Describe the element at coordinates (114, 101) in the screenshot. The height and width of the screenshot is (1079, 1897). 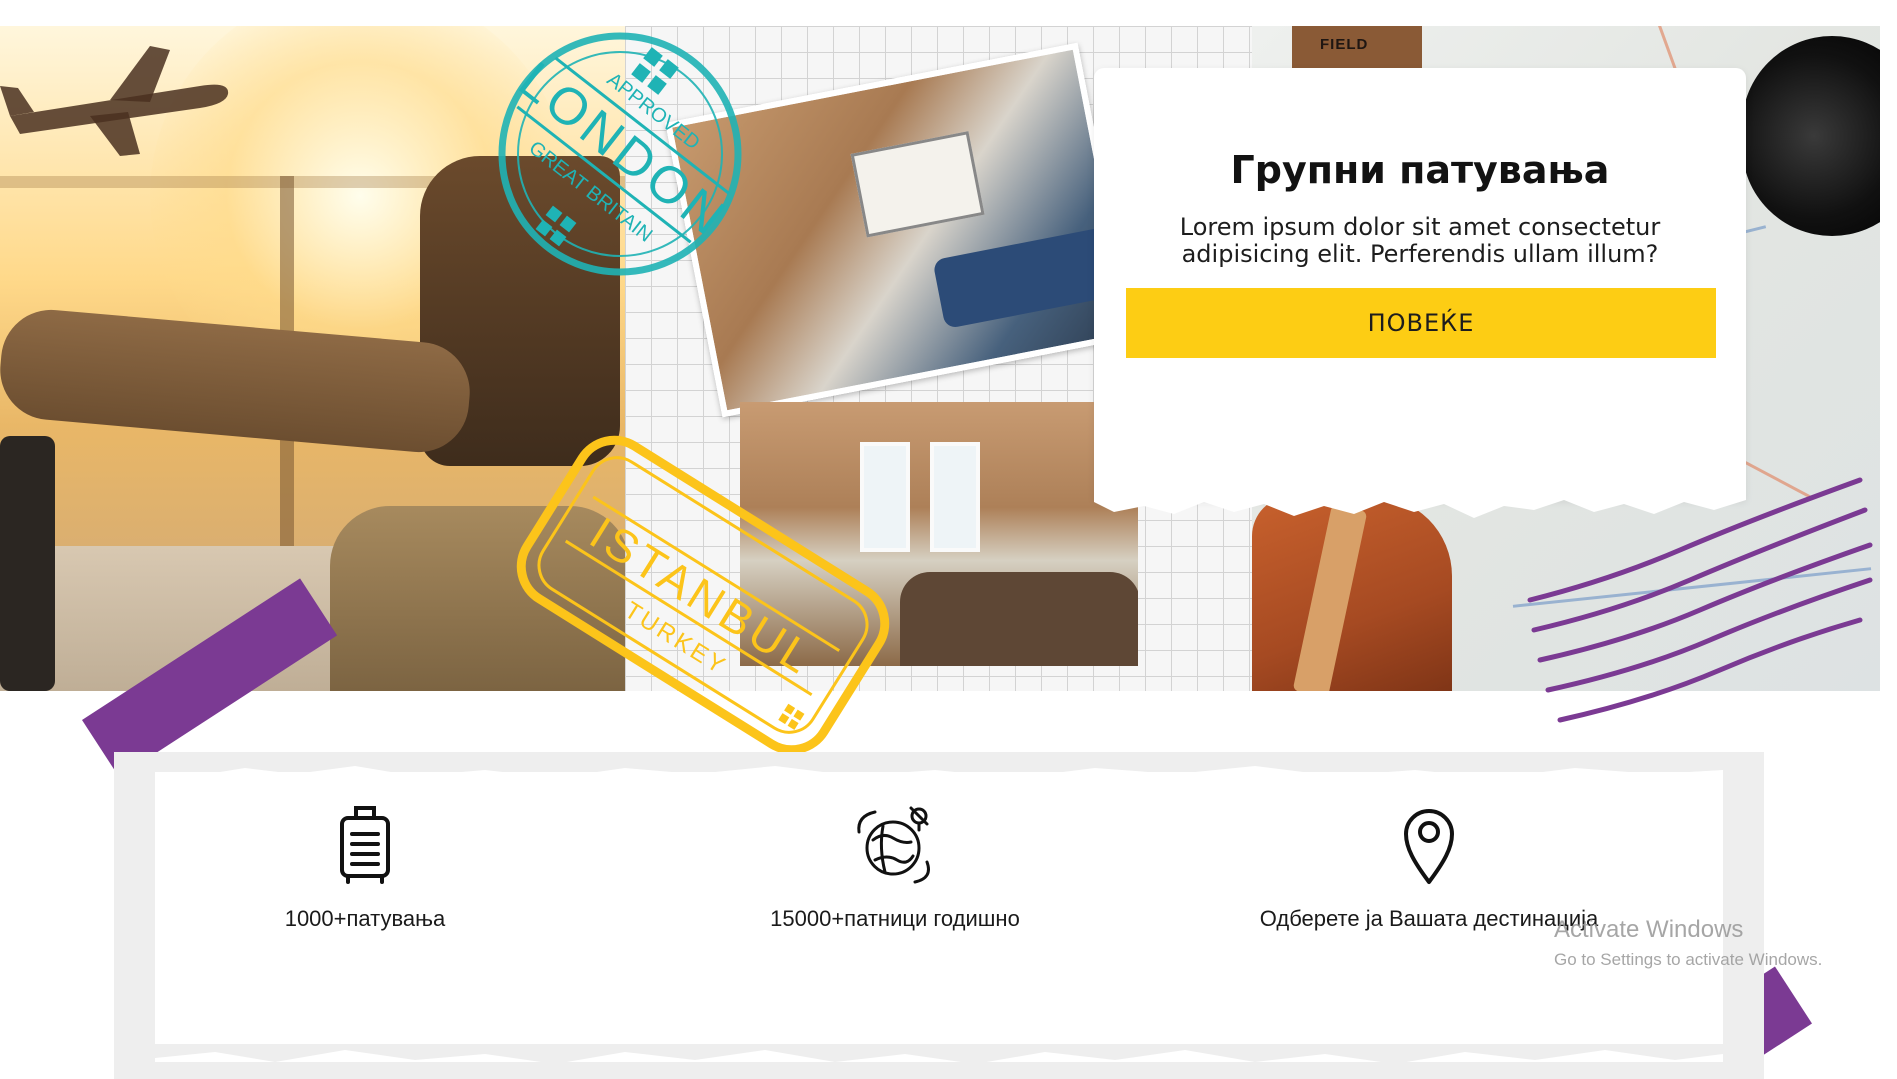
I see `airplane-icon` at that location.